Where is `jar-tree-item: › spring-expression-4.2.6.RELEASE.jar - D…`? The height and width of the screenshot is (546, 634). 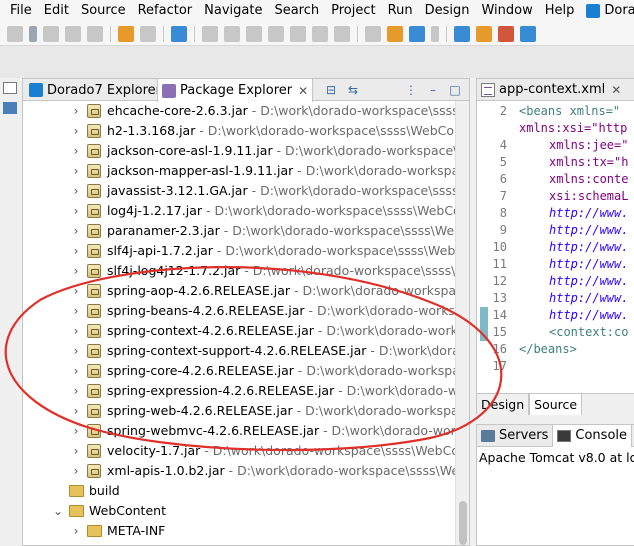 jar-tree-item: › spring-expression-4.2.6.RELEASE.jar - D… is located at coordinates (239, 391).